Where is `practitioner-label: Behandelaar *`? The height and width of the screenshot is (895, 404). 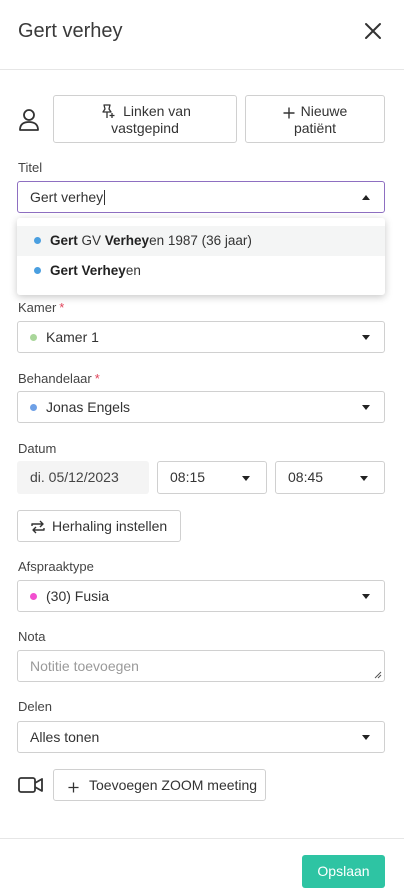
practitioner-label: Behandelaar * is located at coordinates (59, 378).